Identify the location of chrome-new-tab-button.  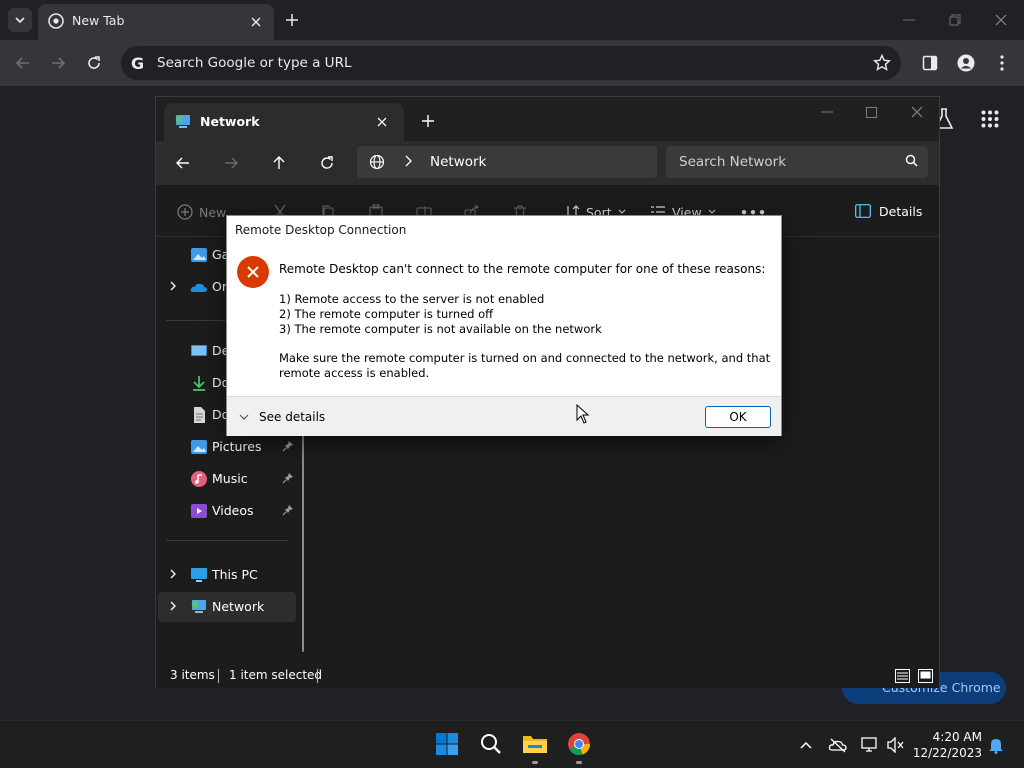
(292, 20).